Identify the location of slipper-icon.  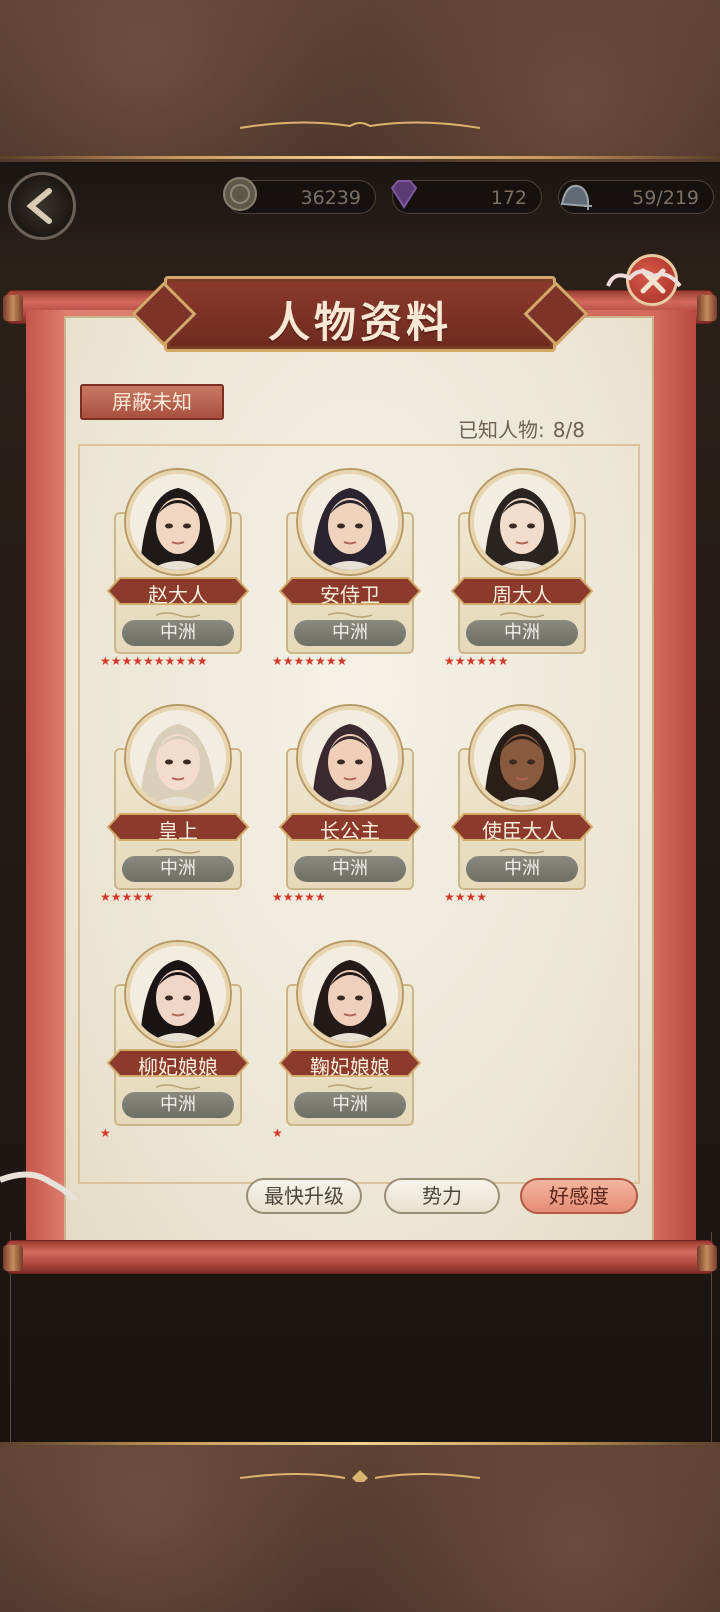
(574, 194).